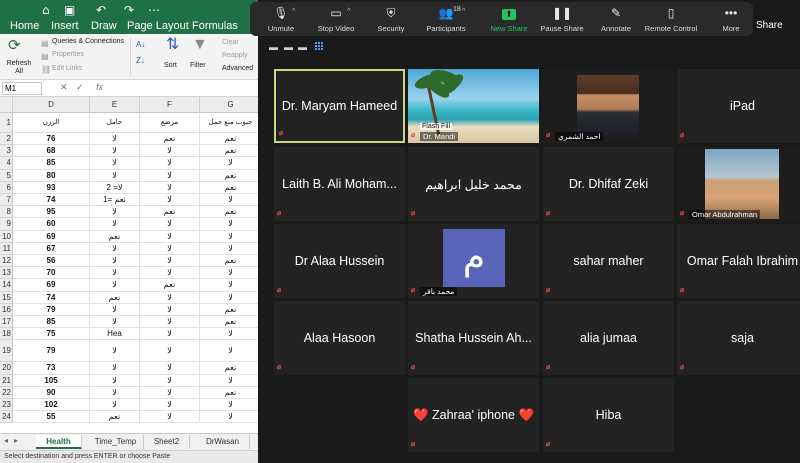  Describe the element at coordinates (336, 19) in the screenshot. I see `stop-video-button: ▭ Stop Video` at that location.